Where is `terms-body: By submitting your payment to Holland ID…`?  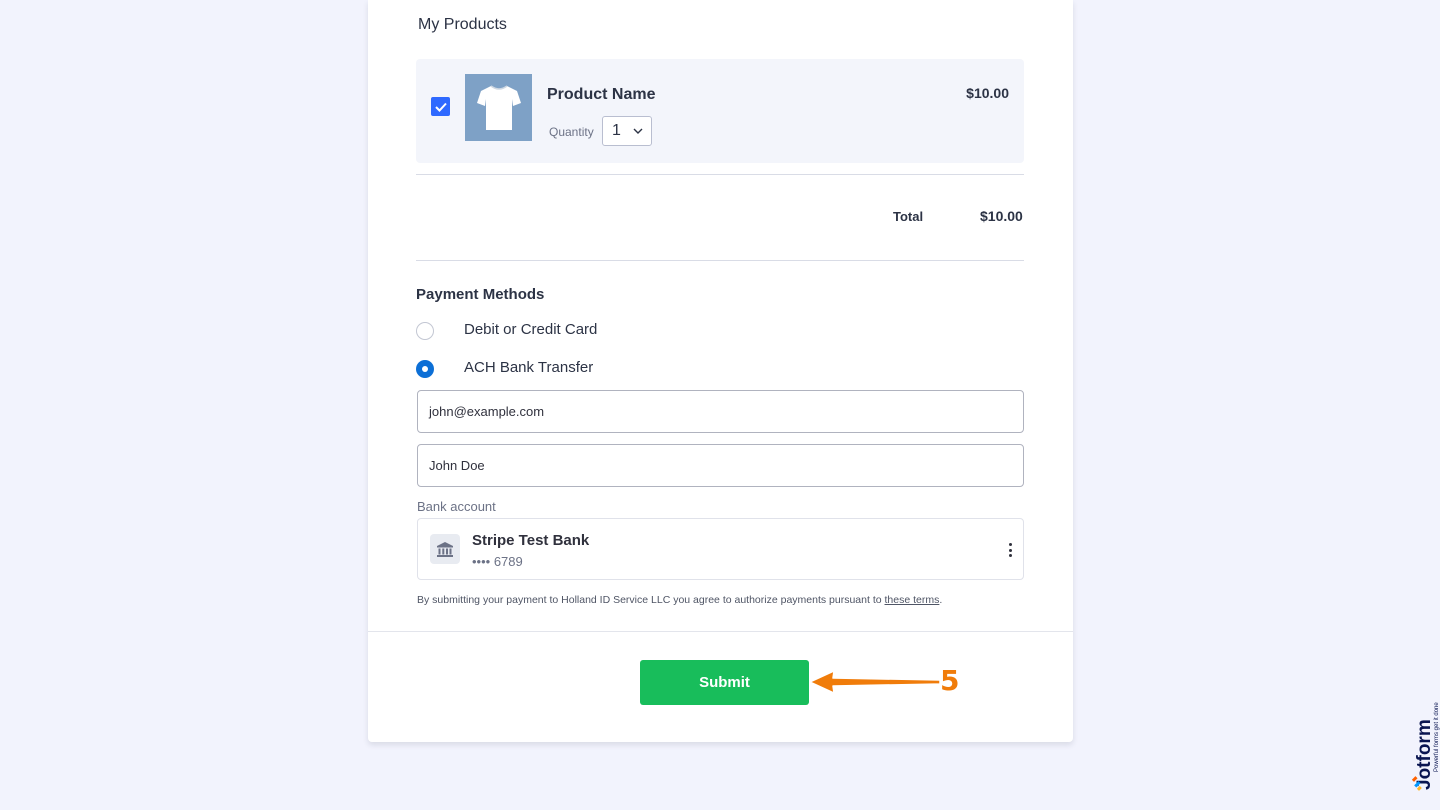 terms-body: By submitting your payment to Holland ID… is located at coordinates (649, 600).